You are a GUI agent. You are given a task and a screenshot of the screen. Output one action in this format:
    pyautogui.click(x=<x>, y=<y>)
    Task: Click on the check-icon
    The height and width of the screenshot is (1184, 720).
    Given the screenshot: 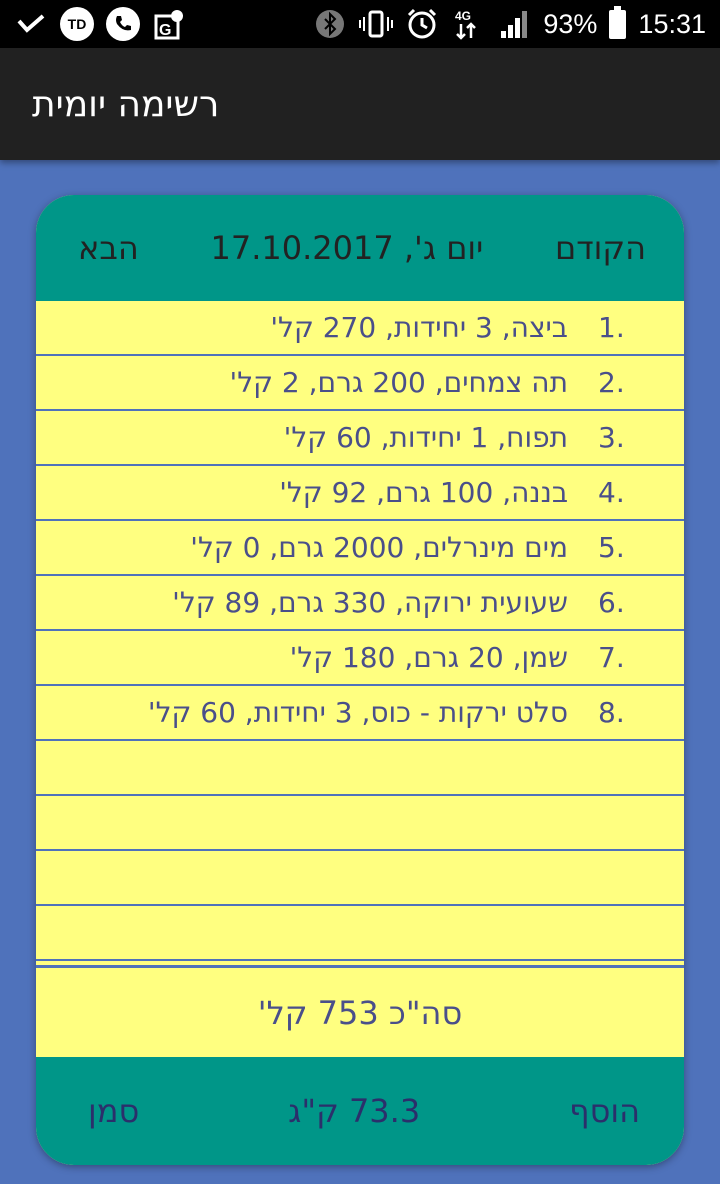 What is the action you would take?
    pyautogui.click(x=31, y=24)
    